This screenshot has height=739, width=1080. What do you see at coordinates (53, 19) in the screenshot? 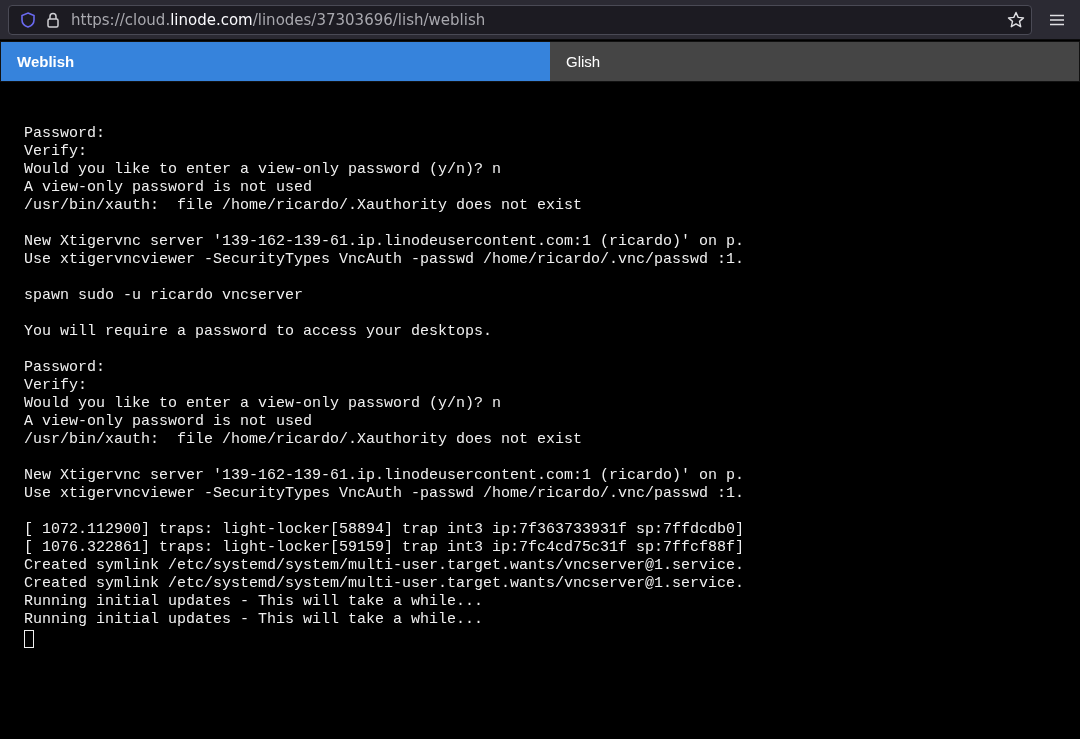
I see `lock-icon` at bounding box center [53, 19].